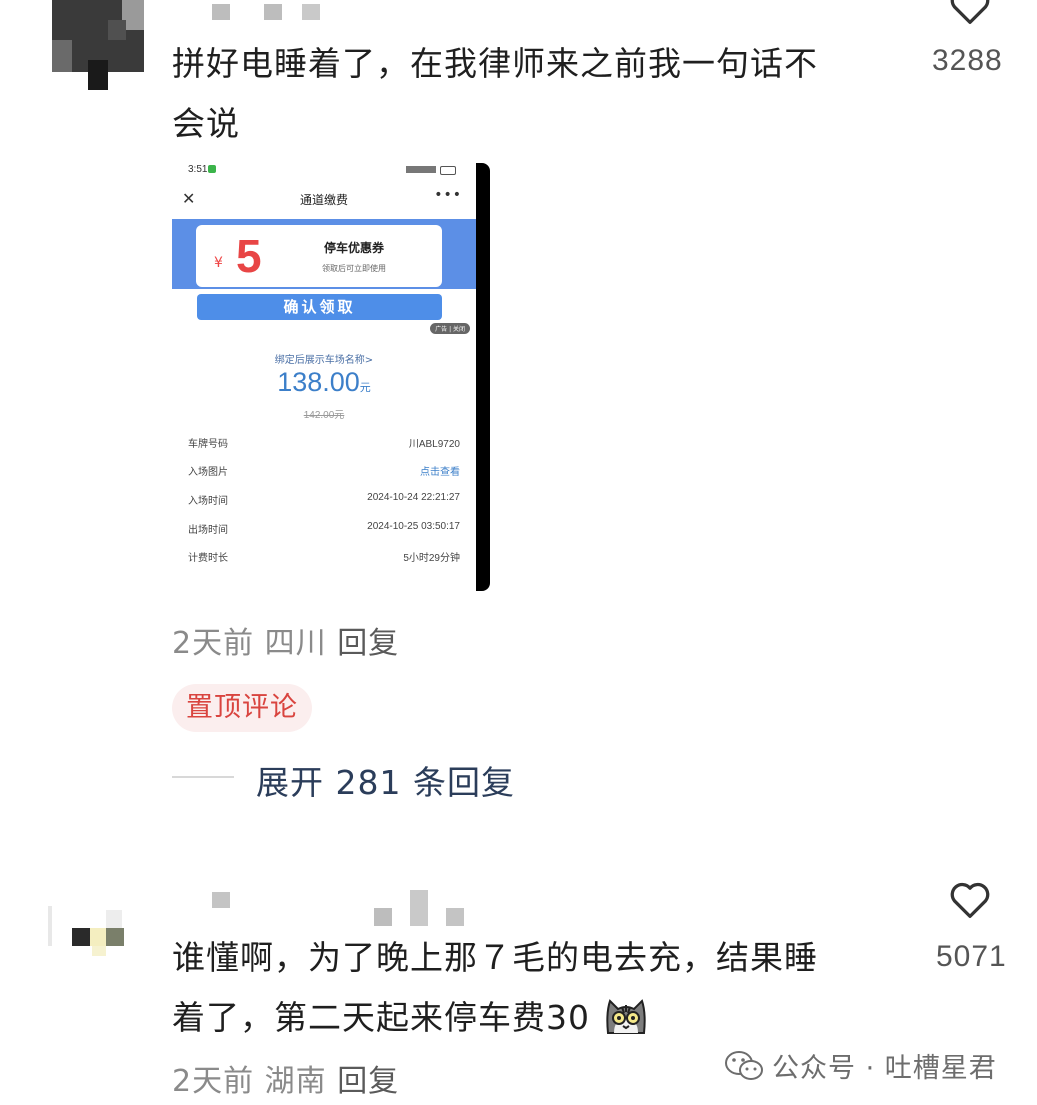  I want to click on info-row: 计费时长 5小时29分钟, so click(324, 558).